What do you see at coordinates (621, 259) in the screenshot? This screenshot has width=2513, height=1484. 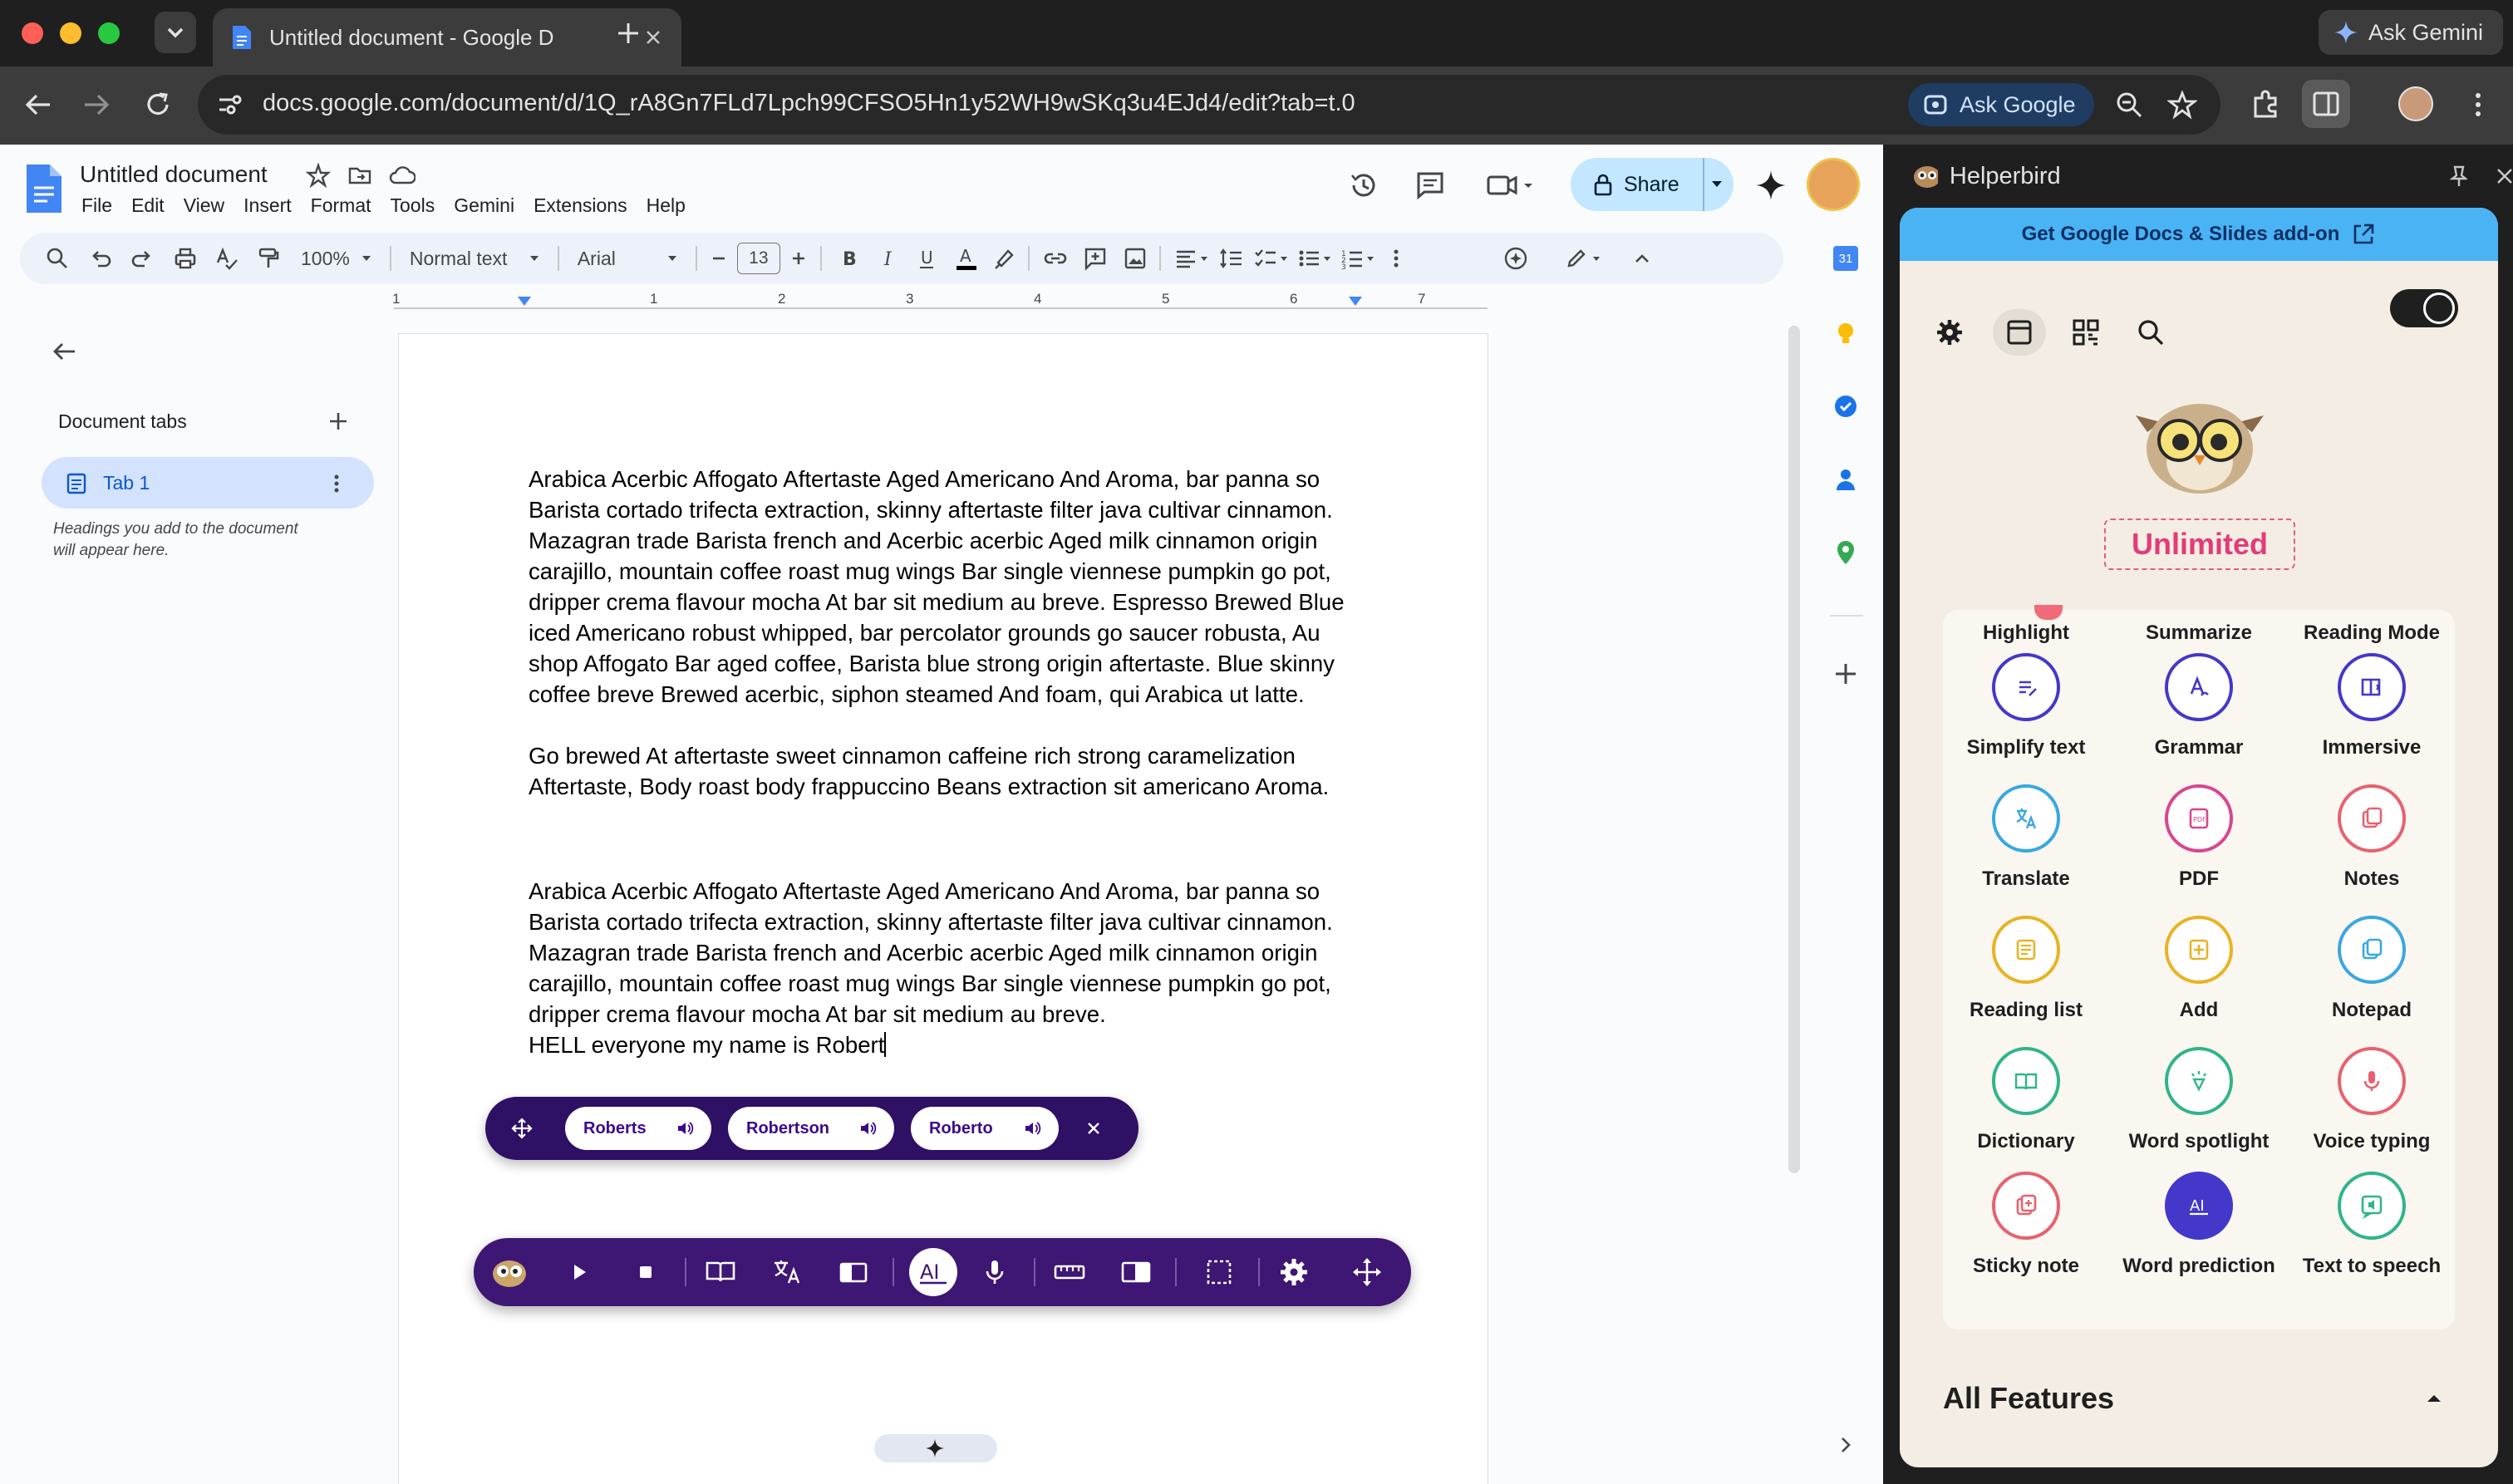 I see `font-select: Arial` at bounding box center [621, 259].